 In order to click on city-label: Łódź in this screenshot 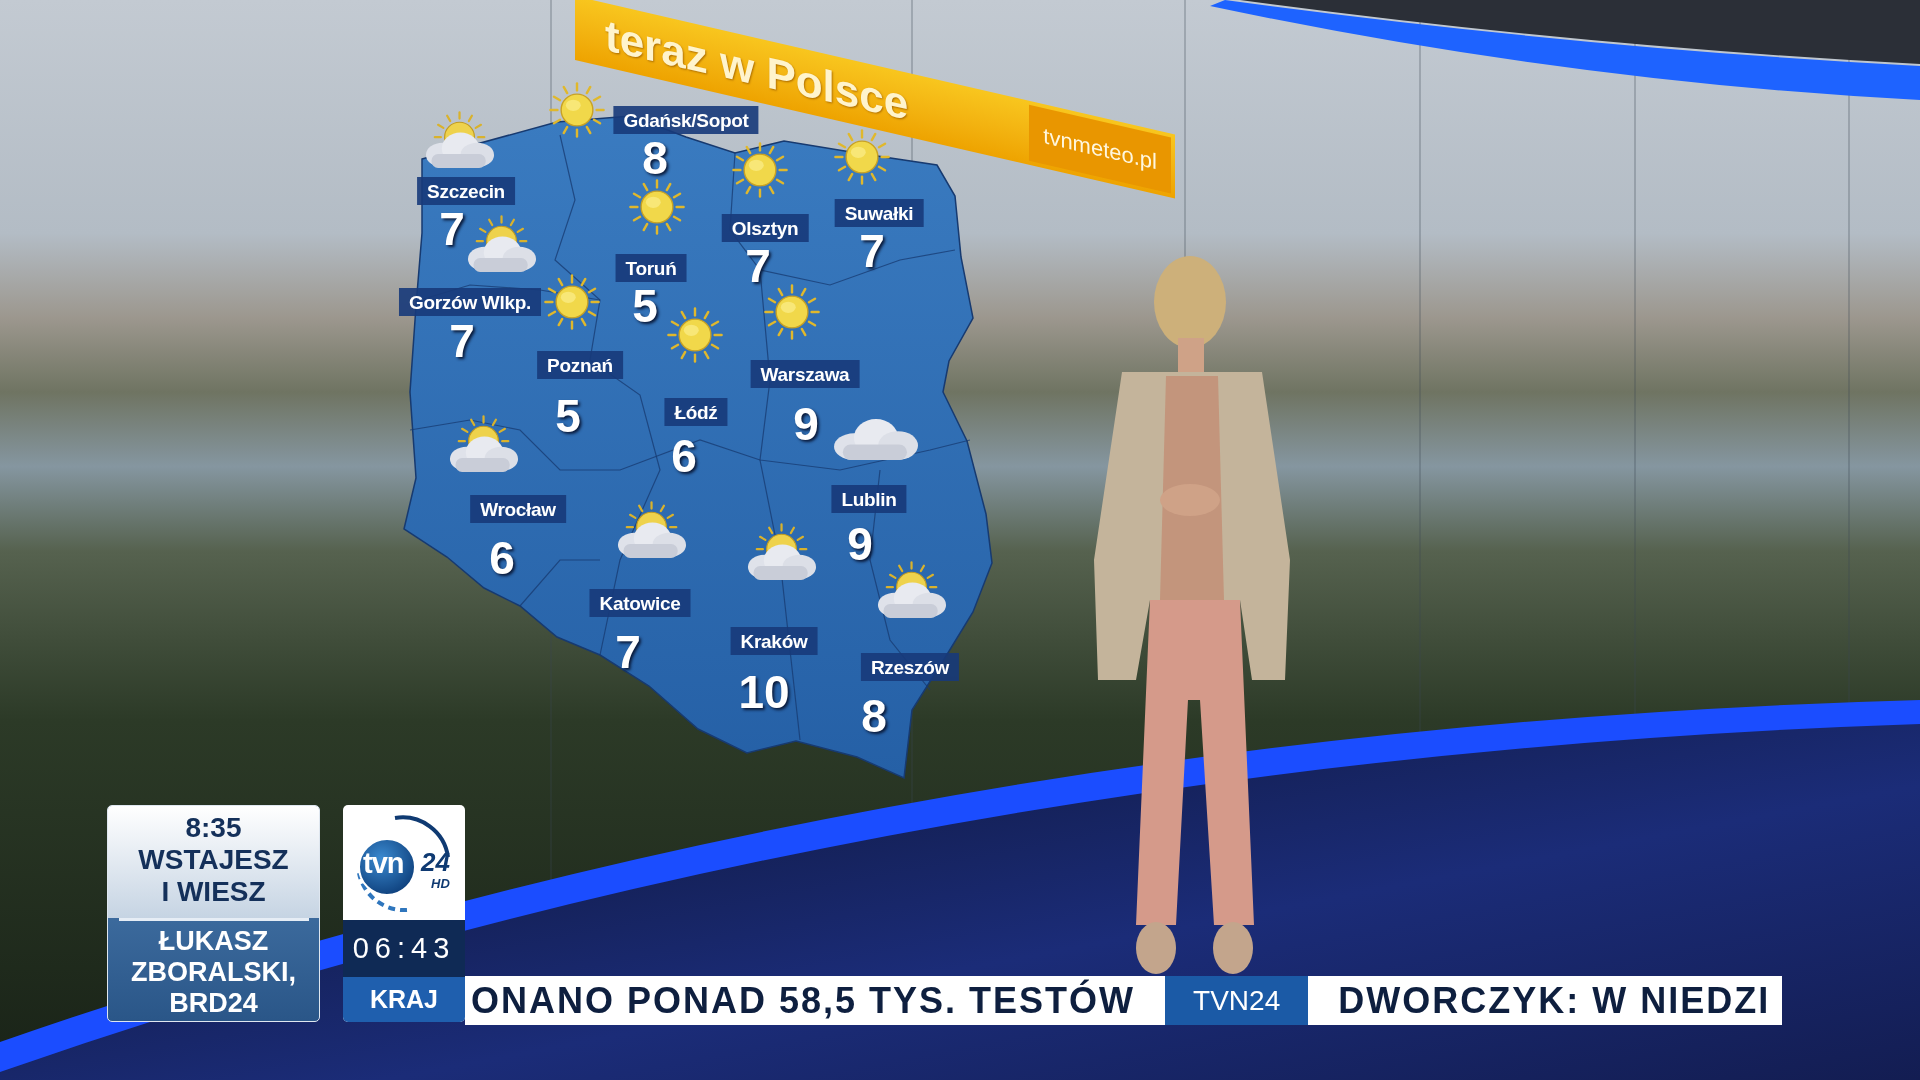, I will do `click(696, 412)`.